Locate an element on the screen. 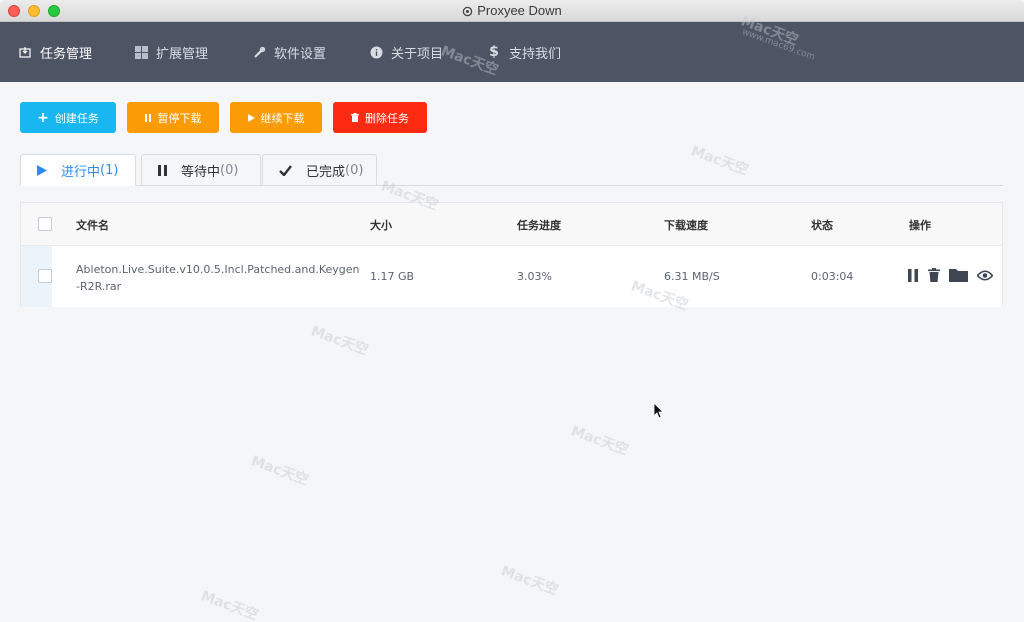 This screenshot has width=1024, height=622. cell-progress: 3.03% is located at coordinates (534, 276).